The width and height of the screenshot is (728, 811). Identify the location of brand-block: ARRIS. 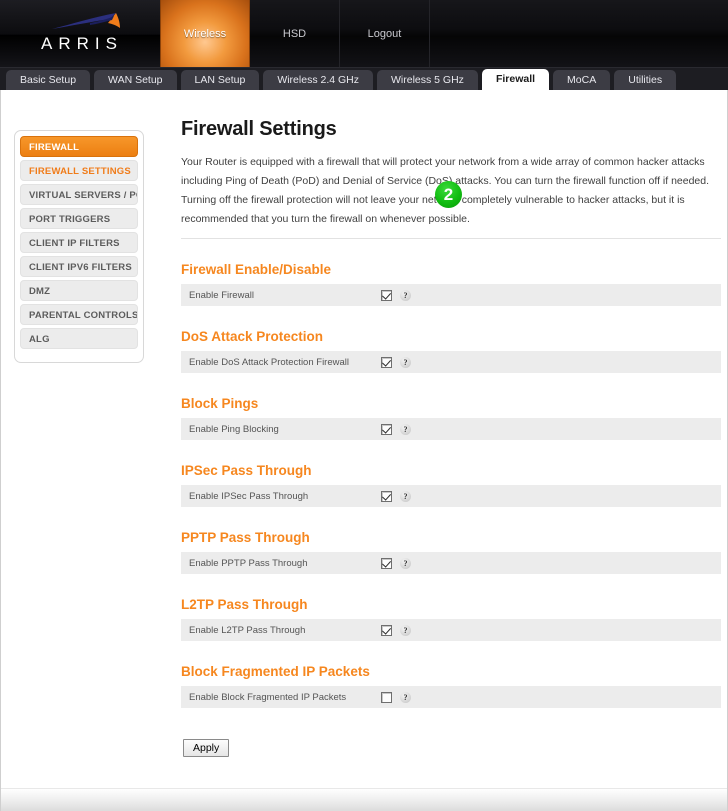
(80, 34).